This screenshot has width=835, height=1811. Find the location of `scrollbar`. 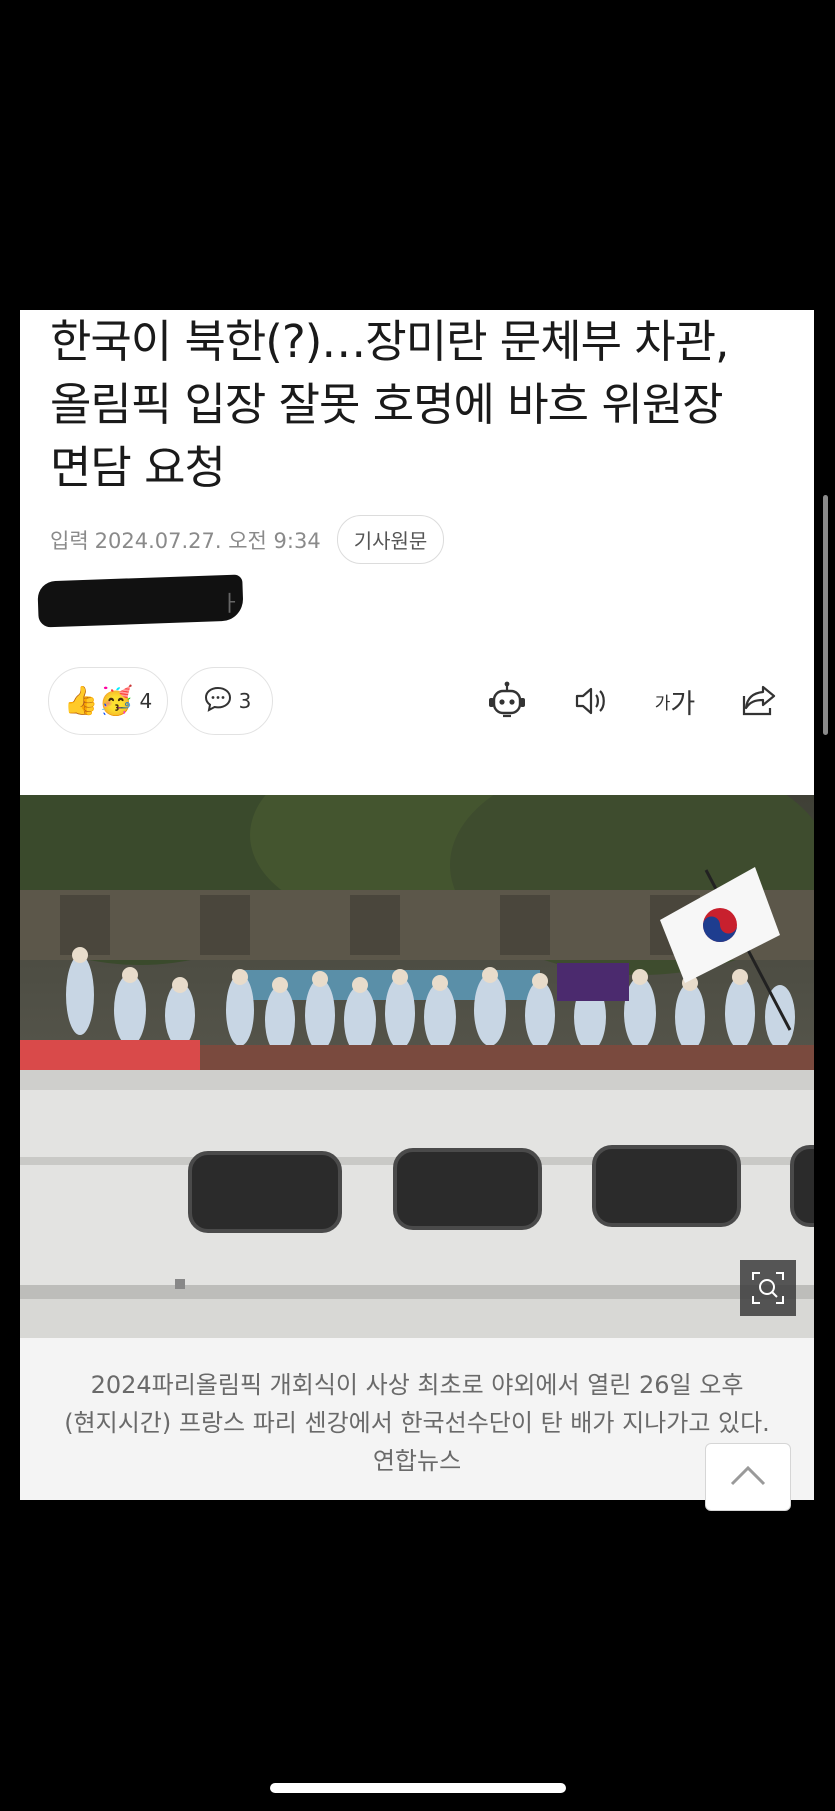

scrollbar is located at coordinates (825, 615).